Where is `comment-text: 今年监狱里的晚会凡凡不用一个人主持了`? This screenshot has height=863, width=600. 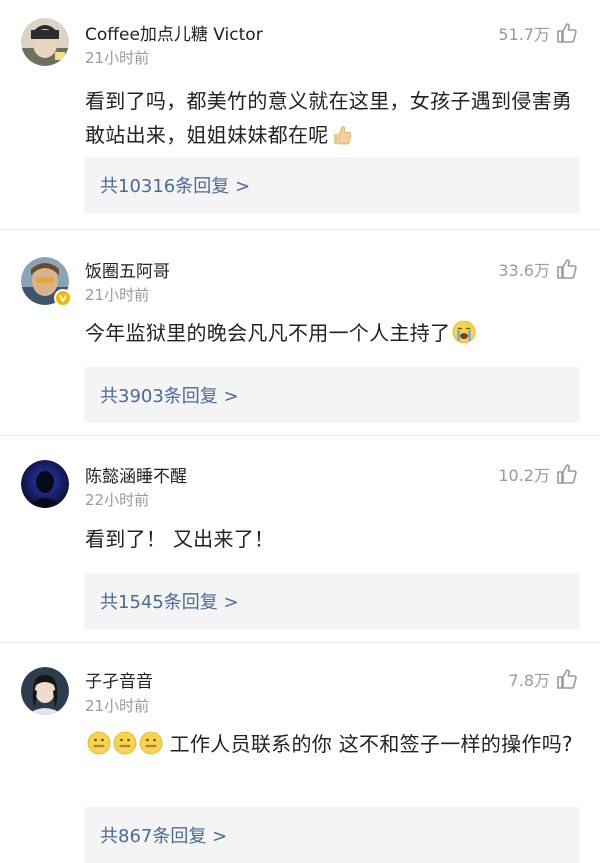 comment-text: 今年监狱里的晚会凡凡不用一个人主持了 is located at coordinates (331, 333).